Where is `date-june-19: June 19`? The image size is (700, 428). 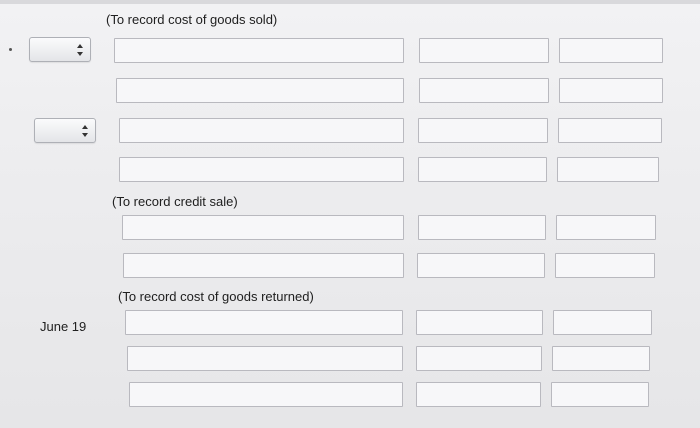 date-june-19: June 19 is located at coordinates (63, 326).